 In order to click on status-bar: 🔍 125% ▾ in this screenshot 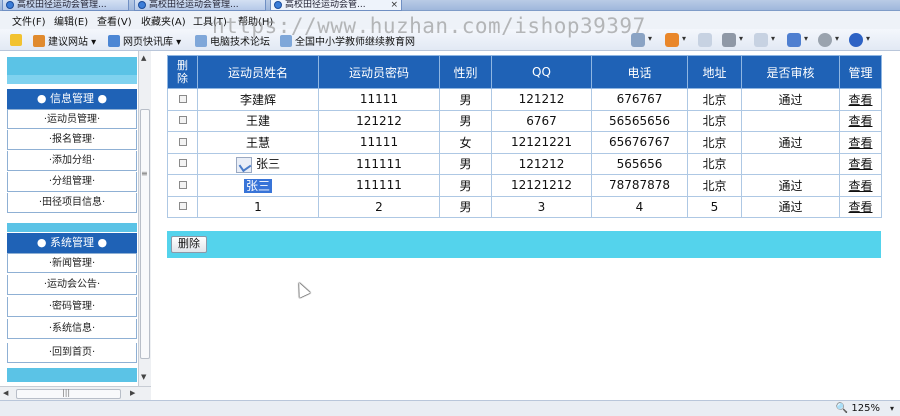, I will do `click(450, 408)`.